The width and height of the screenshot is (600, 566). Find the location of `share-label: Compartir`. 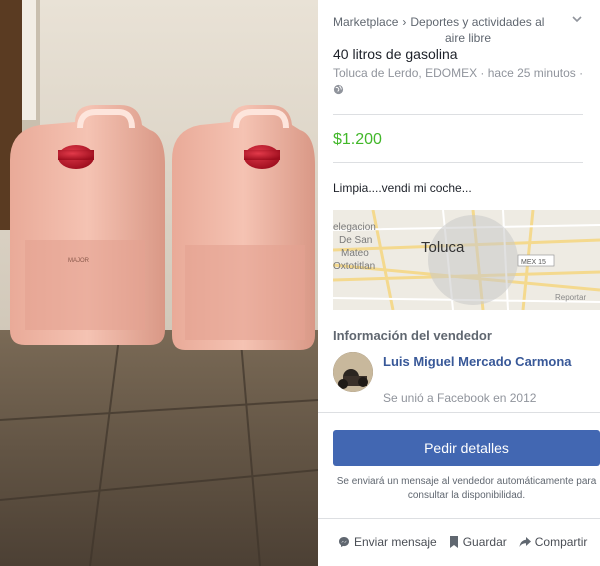

share-label: Compartir is located at coordinates (561, 542).